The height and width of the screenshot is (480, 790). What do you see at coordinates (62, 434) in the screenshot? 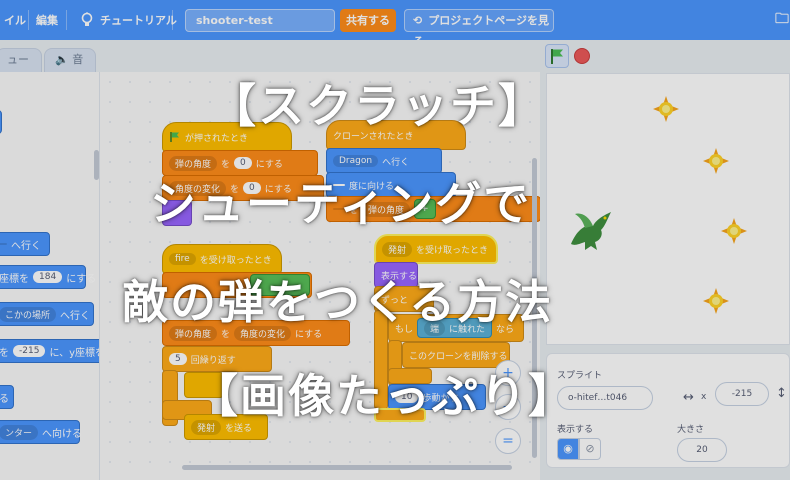
I see `point-suffix: へ向ける` at bounding box center [62, 434].